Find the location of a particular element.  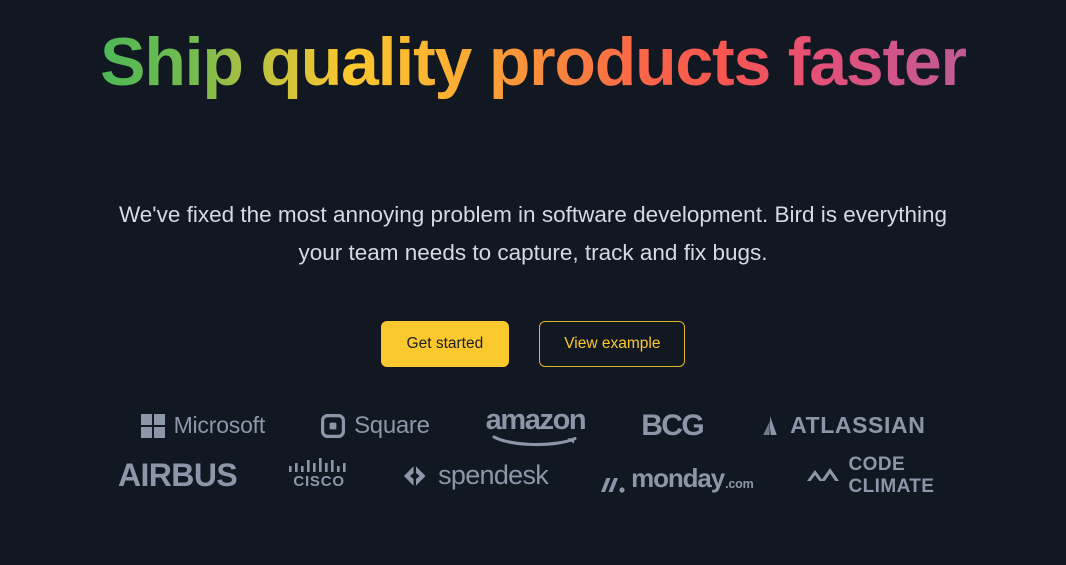

square-logo-icon is located at coordinates (333, 425).